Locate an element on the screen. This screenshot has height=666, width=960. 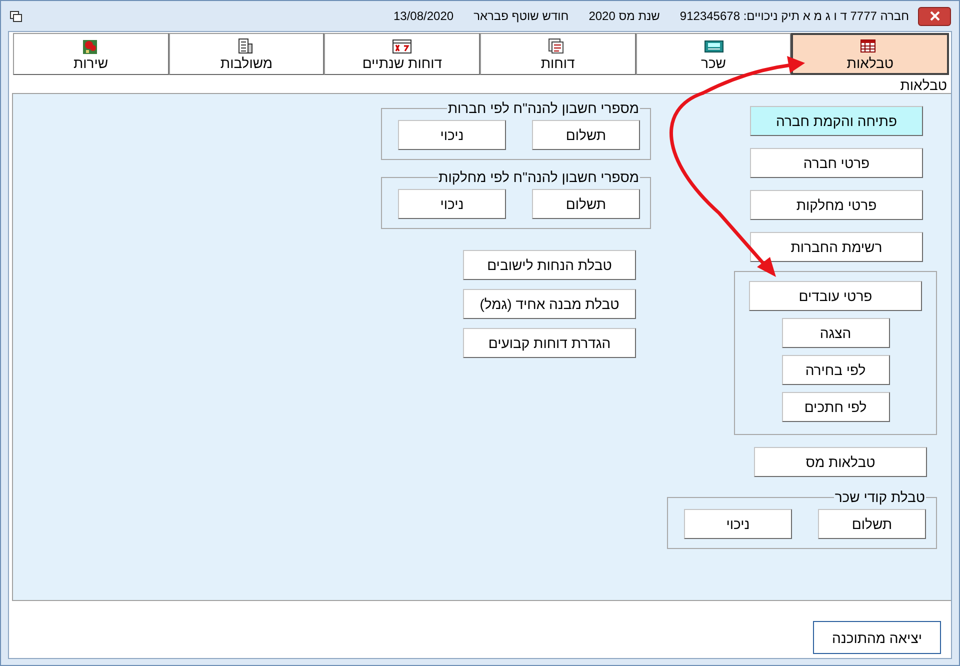
menu-button: פרטי עובדים is located at coordinates (835, 296).